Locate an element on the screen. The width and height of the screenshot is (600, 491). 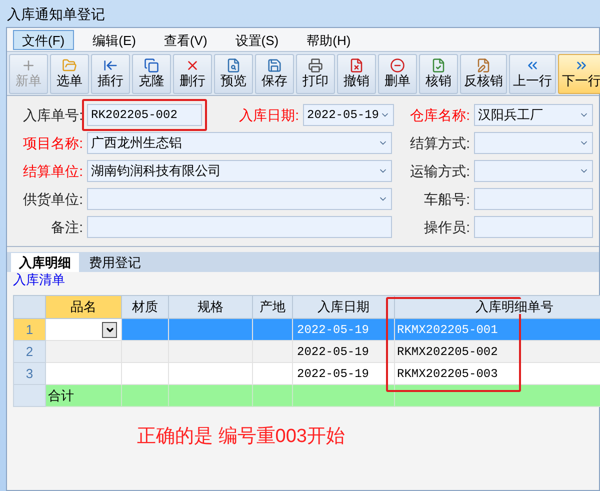
corner-cell is located at coordinates (30, 307).